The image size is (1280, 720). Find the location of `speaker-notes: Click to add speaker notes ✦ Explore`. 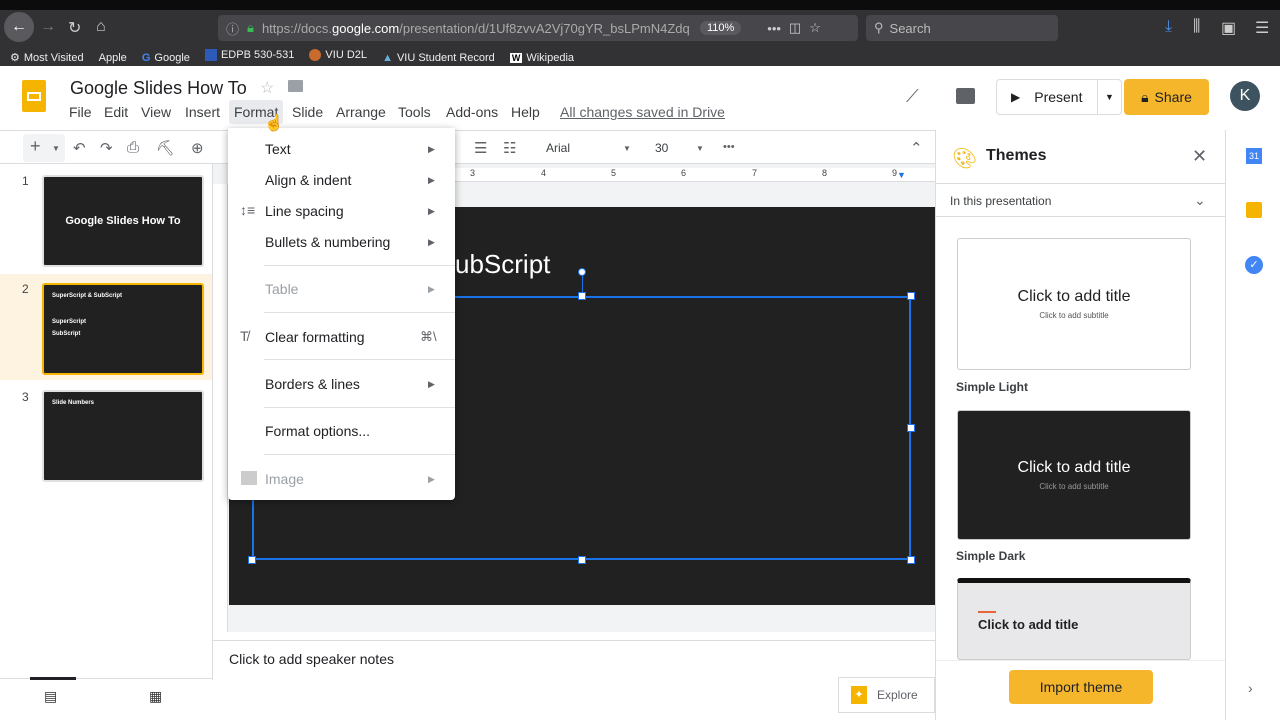

speaker-notes: Click to add speaker notes ✦ Explore is located at coordinates (574, 680).